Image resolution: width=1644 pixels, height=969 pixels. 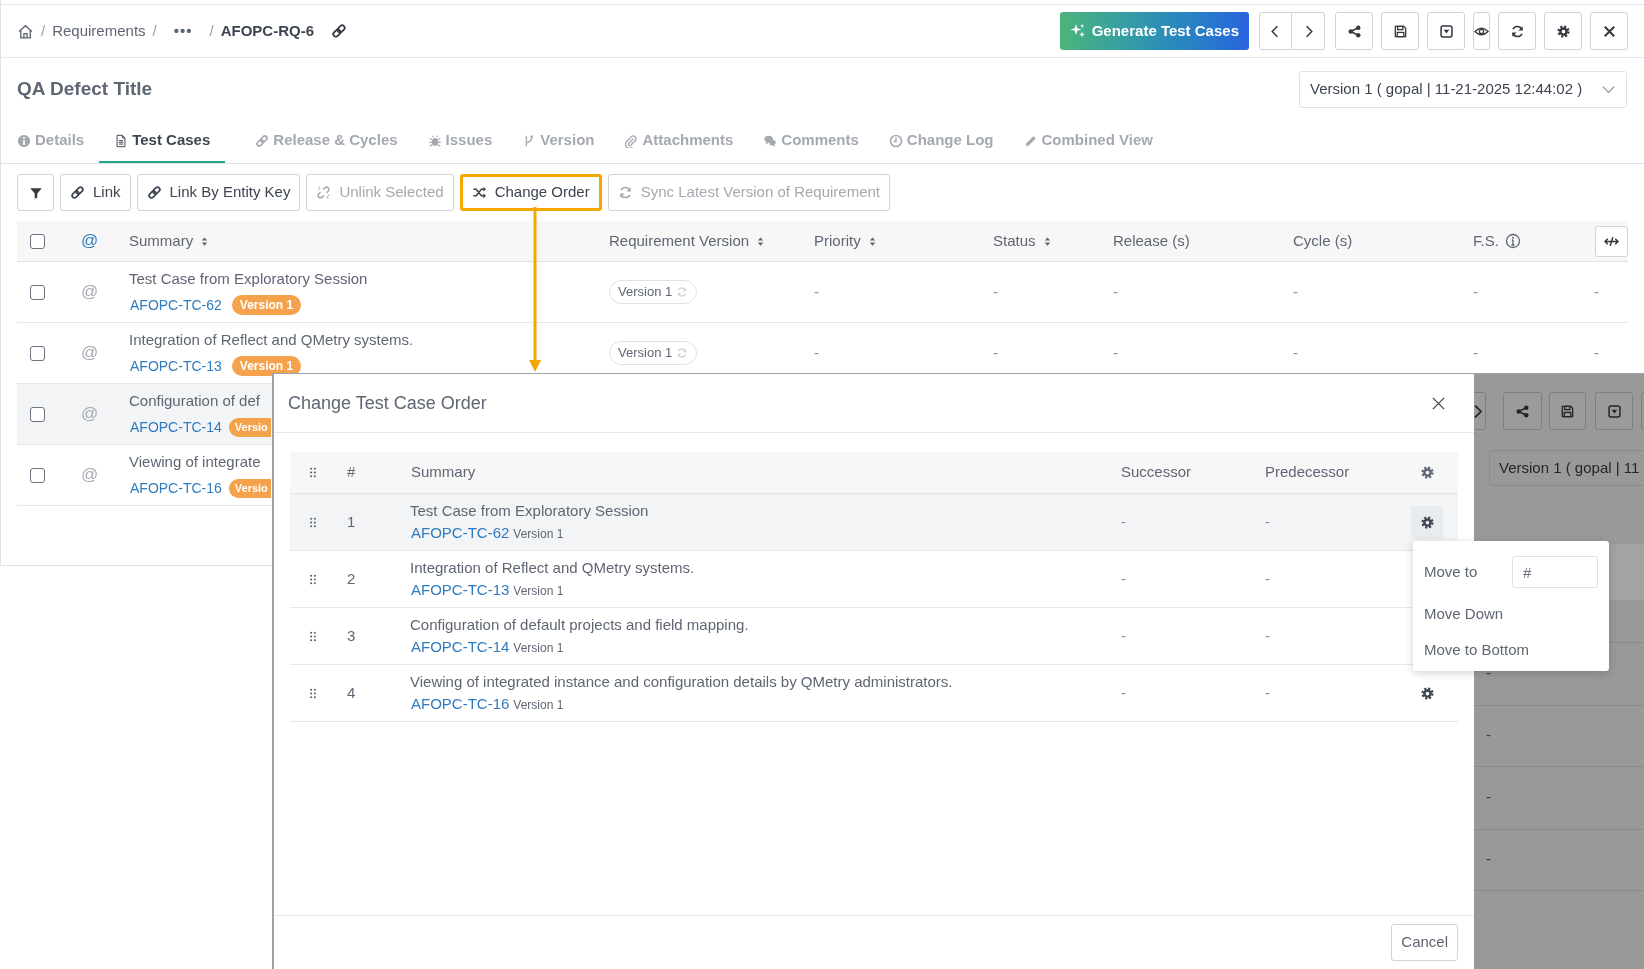 What do you see at coordinates (195, 462) in the screenshot?
I see `test-case-summary: Viewing of integrate` at bounding box center [195, 462].